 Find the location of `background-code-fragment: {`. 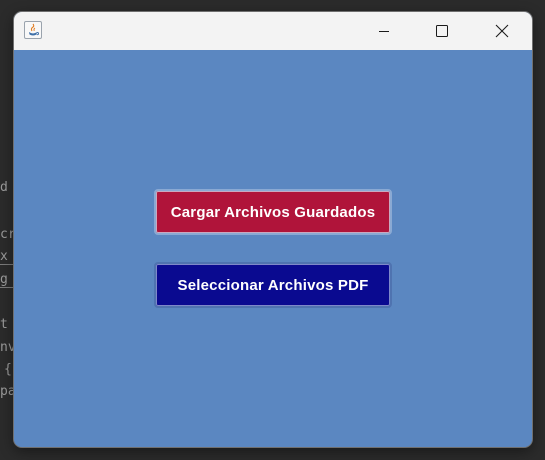

background-code-fragment: { is located at coordinates (8, 369).